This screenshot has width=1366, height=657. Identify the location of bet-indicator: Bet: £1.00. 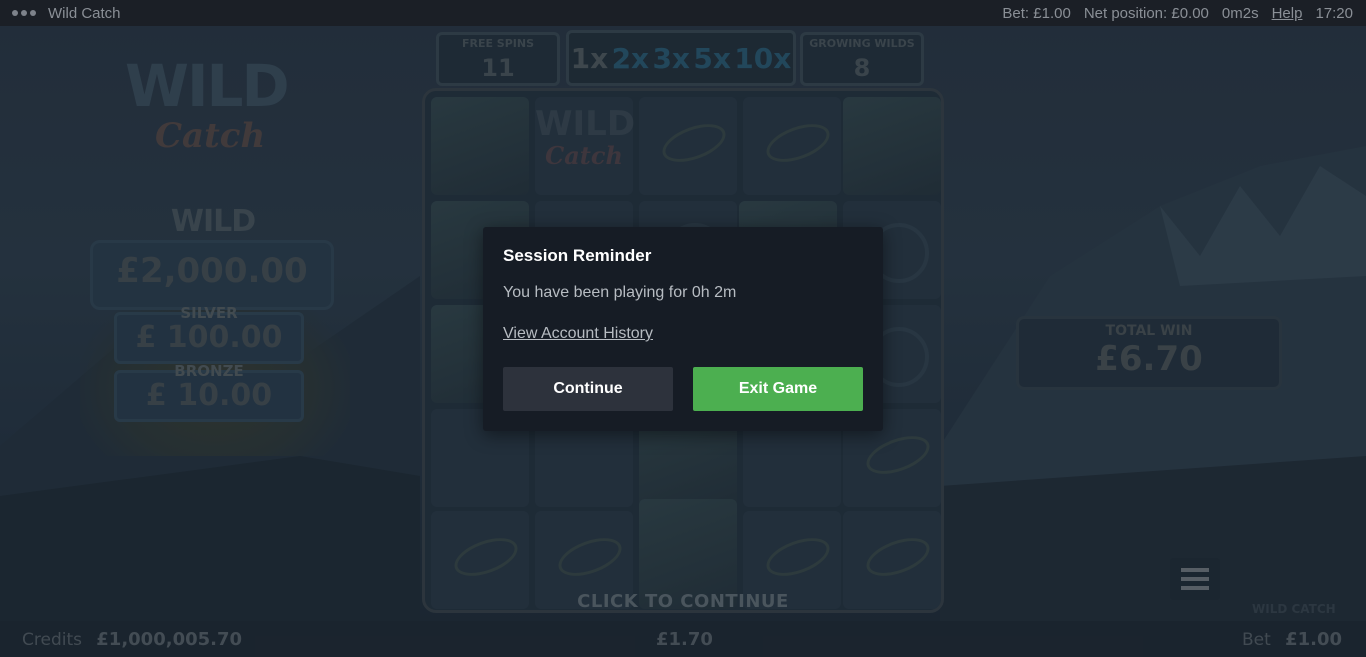
(1036, 13).